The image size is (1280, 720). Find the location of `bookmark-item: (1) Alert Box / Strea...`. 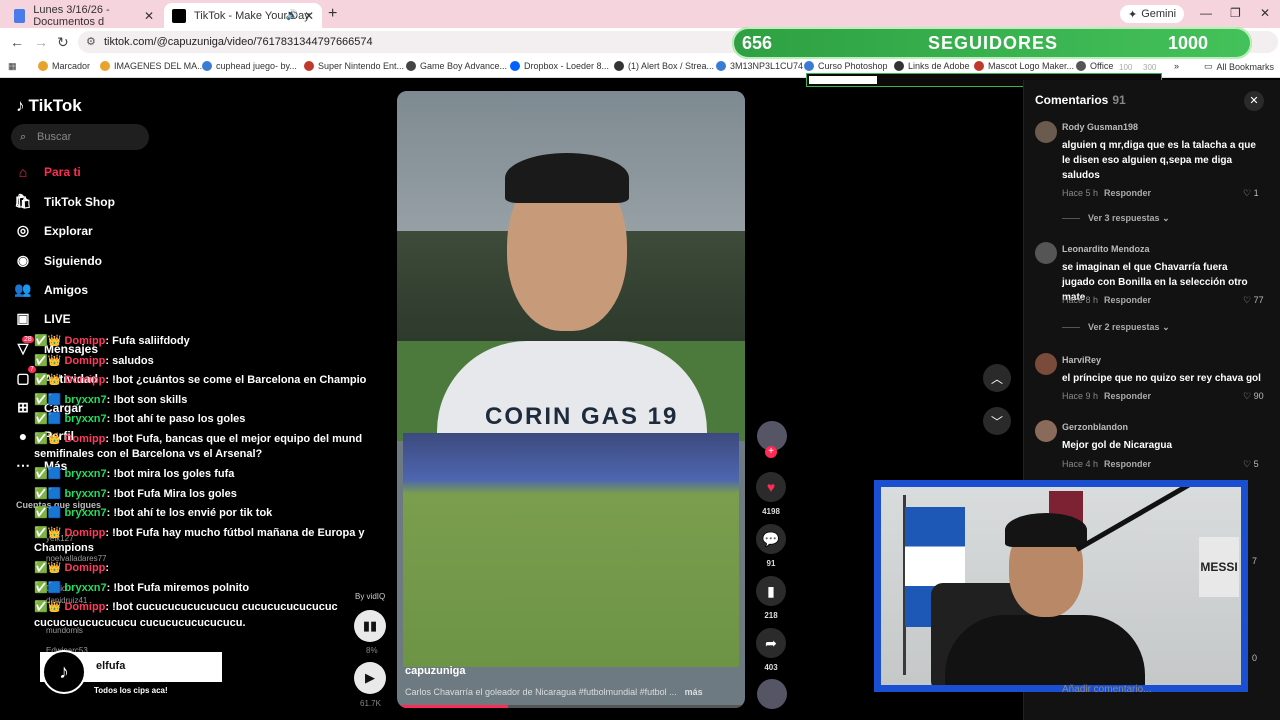

bookmark-item: (1) Alert Box / Strea... is located at coordinates (664, 66).